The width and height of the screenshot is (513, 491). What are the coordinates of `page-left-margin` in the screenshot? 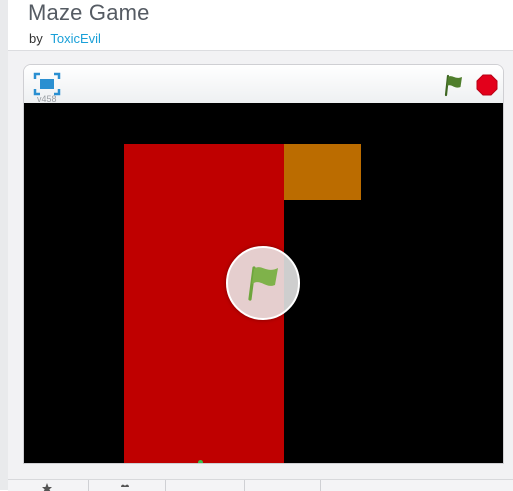 It's located at (4, 245).